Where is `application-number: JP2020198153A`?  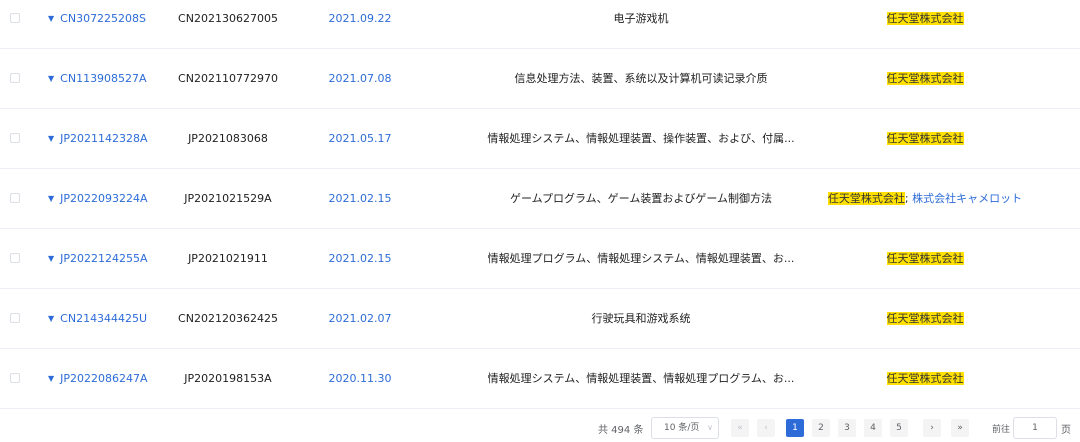 application-number: JP2020198153A is located at coordinates (228, 378).